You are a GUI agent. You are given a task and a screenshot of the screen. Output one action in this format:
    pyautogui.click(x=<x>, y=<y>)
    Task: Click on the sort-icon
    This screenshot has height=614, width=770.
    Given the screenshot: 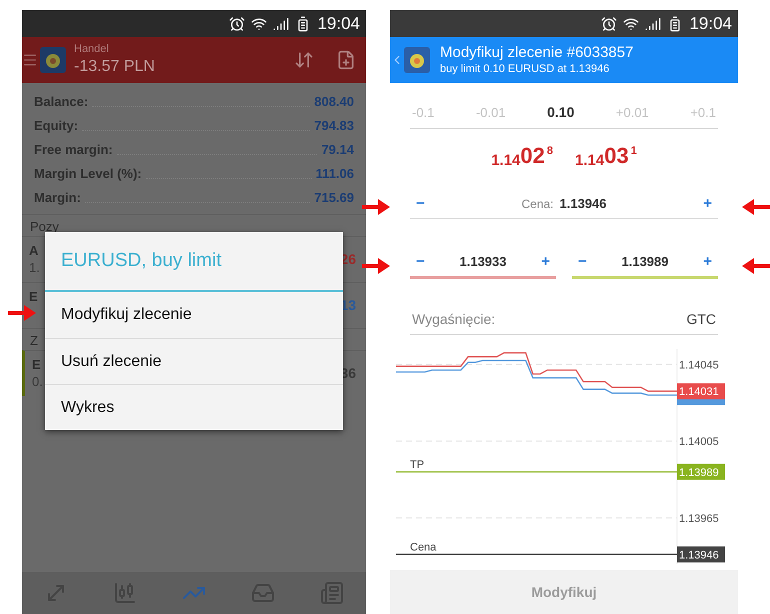 What is the action you would take?
    pyautogui.click(x=304, y=60)
    